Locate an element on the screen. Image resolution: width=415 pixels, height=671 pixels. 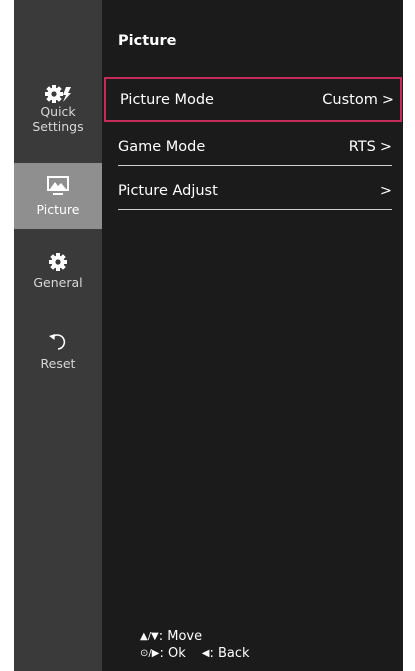
sidebar-label-quick: Quick is located at coordinates (58, 111).